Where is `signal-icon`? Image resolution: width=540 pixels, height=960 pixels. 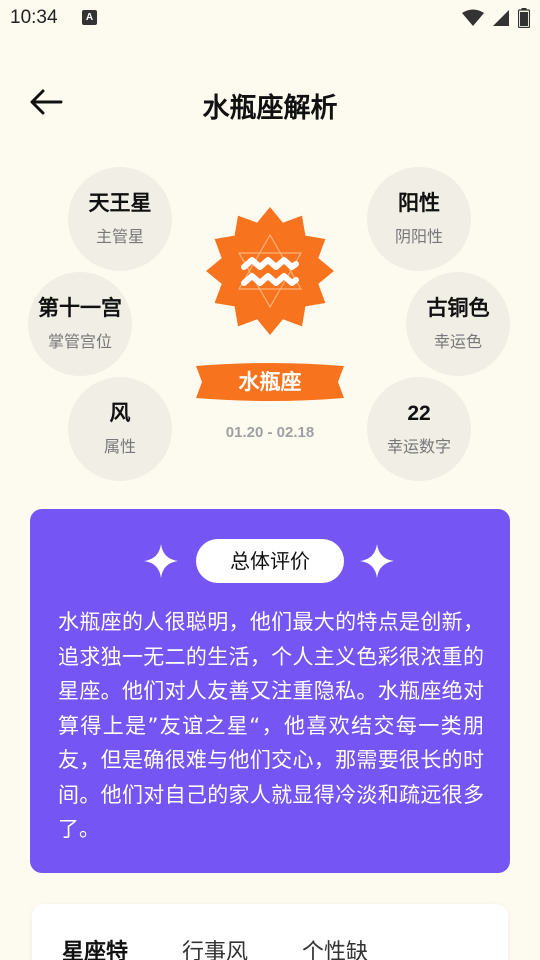
signal-icon is located at coordinates (501, 18).